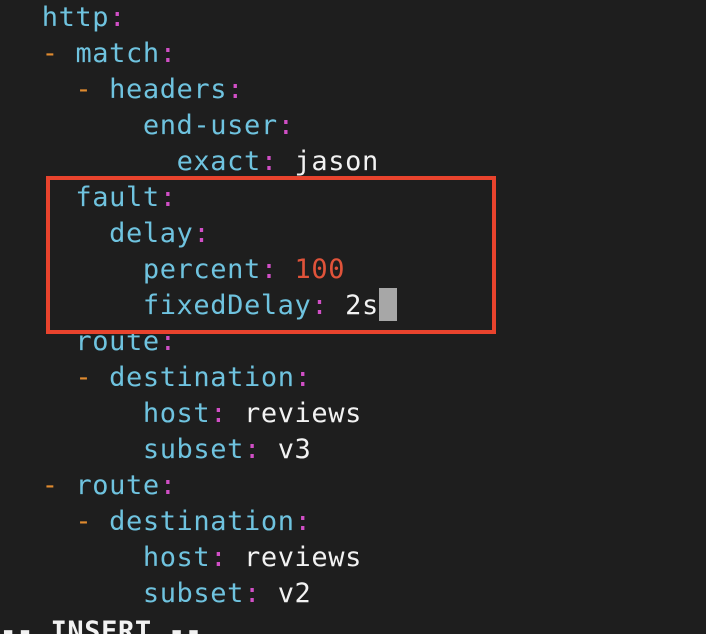 Image resolution: width=706 pixels, height=634 pixels. Describe the element at coordinates (286, 449) in the screenshot. I see `yaml-value: v3` at that location.